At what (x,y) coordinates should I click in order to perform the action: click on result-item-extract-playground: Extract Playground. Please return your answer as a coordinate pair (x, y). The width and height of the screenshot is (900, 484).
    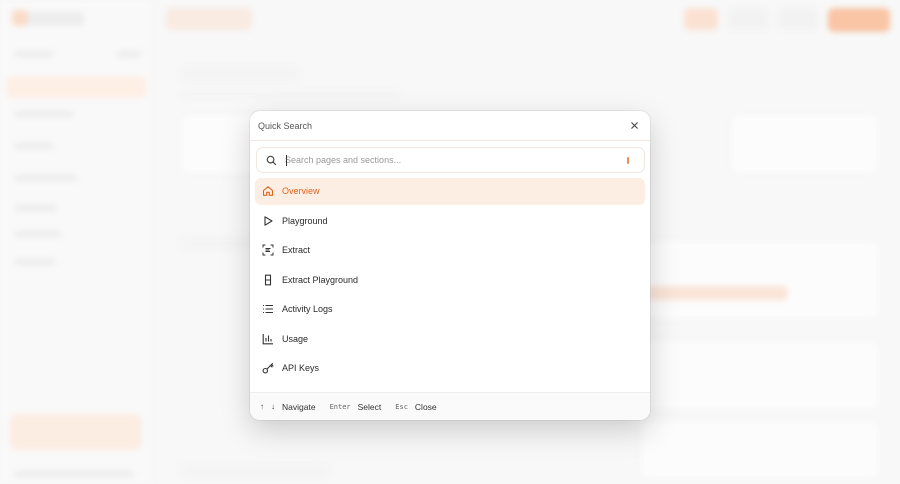
    Looking at the image, I should click on (450, 280).